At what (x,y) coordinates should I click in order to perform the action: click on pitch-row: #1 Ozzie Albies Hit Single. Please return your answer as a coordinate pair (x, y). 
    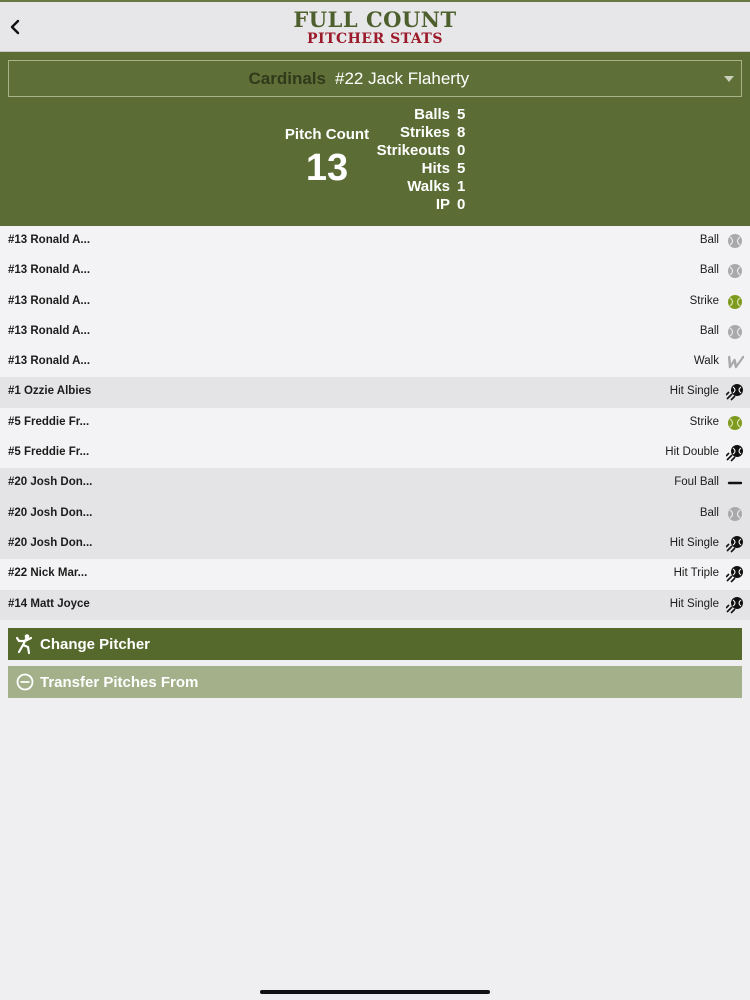
    Looking at the image, I should click on (375, 392).